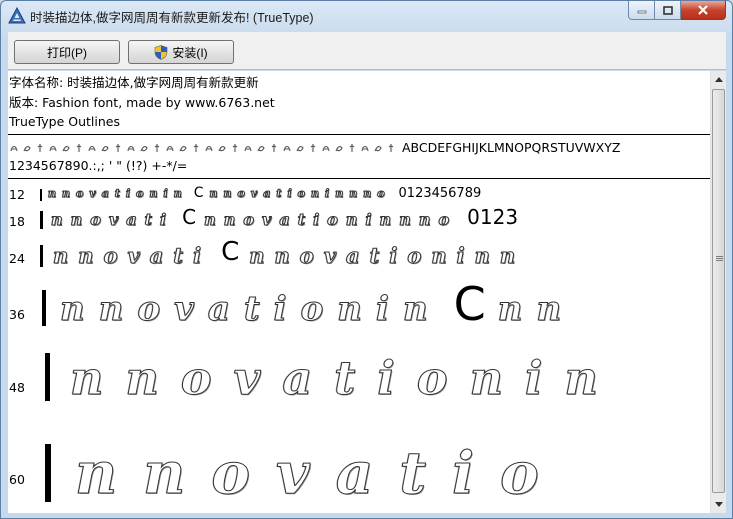 The width and height of the screenshot is (733, 519). What do you see at coordinates (366, 16) in the screenshot?
I see `title-bar: 时装描边体,做字网周周有新款更新发布! (TrueType)` at bounding box center [366, 16].